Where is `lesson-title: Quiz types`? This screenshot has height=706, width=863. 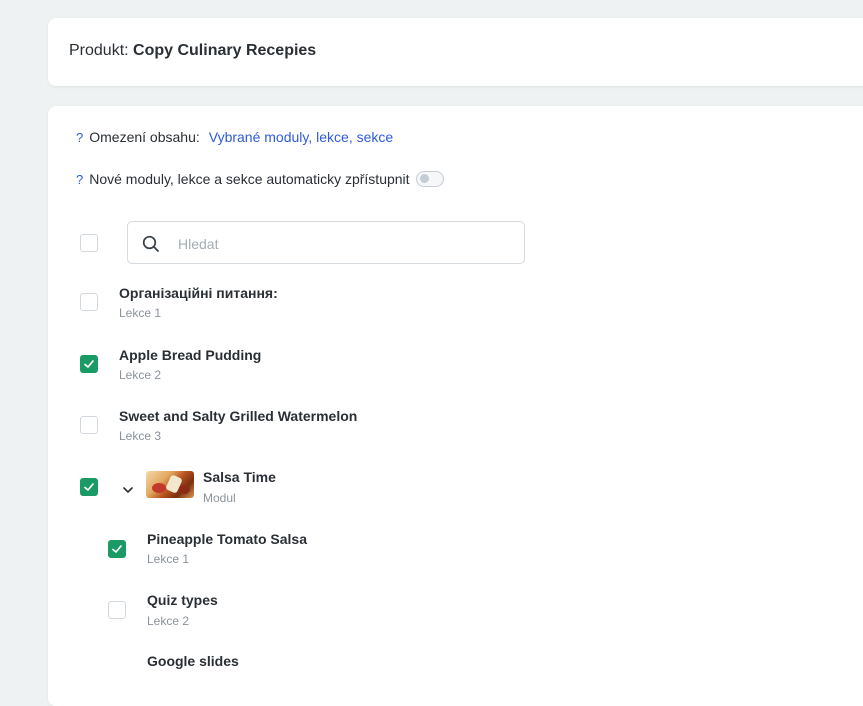
lesson-title: Quiz types is located at coordinates (182, 600).